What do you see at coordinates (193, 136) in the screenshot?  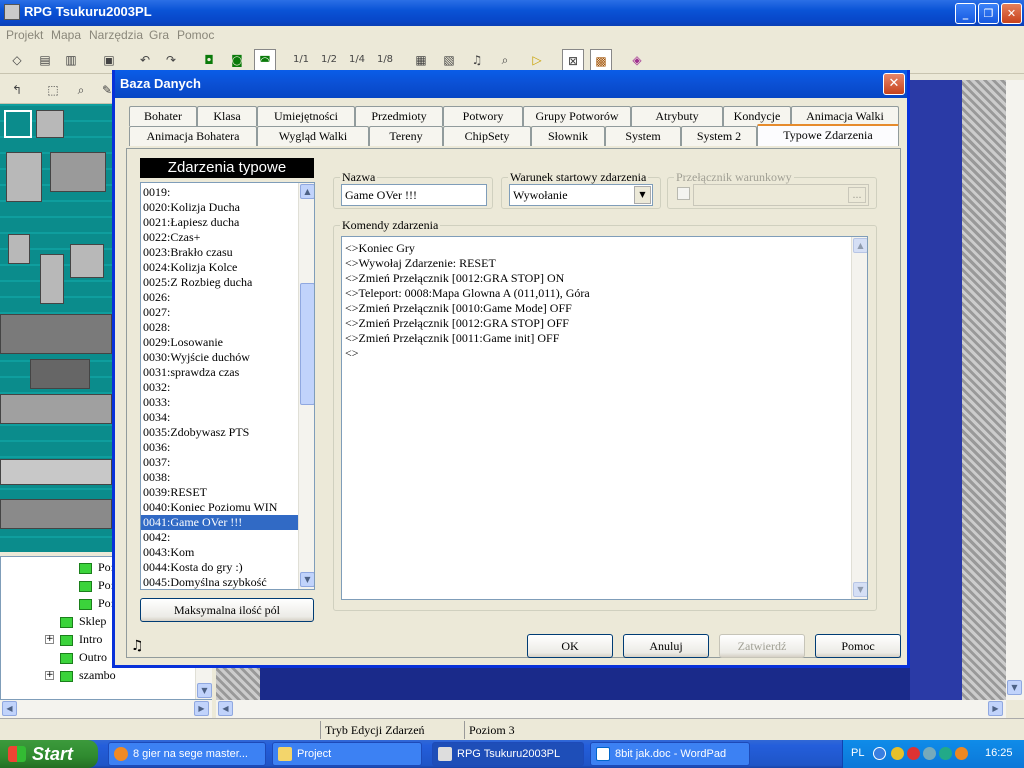 I see `tab-animacja-bohatera: Animacja Bohatera` at bounding box center [193, 136].